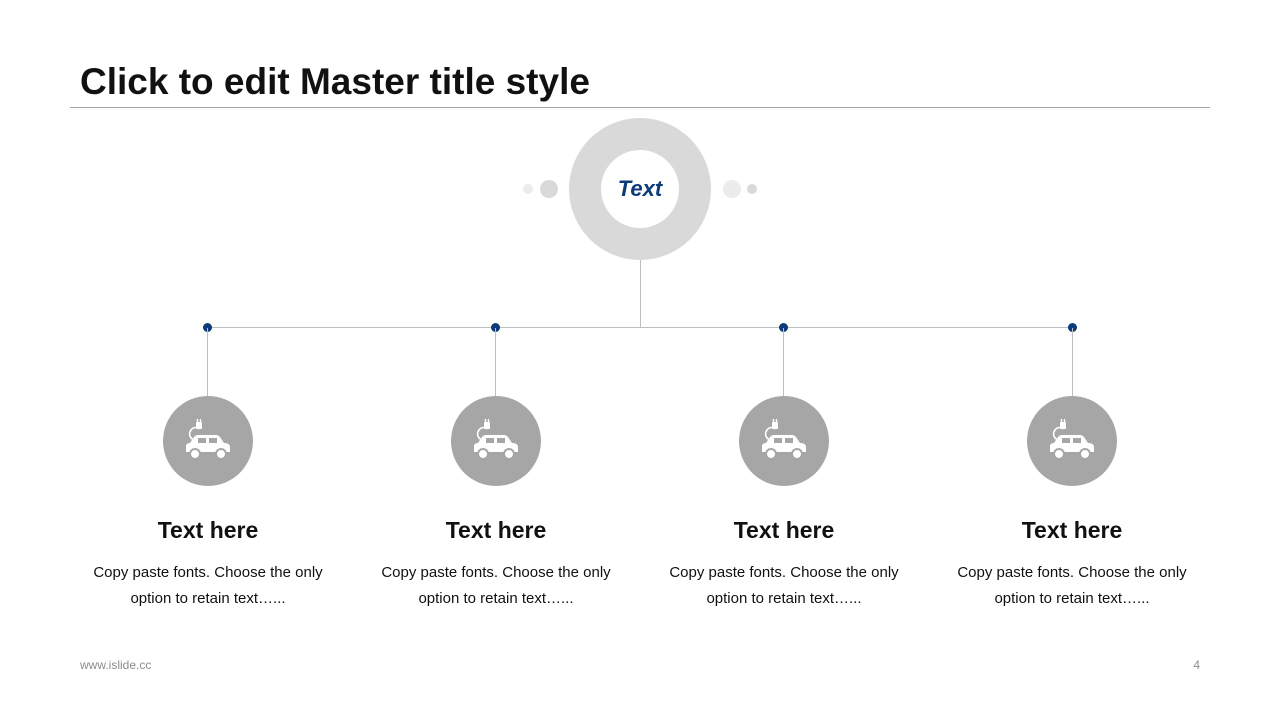 This screenshot has width=1280, height=720. I want to click on branch-line, so click(640, 327).